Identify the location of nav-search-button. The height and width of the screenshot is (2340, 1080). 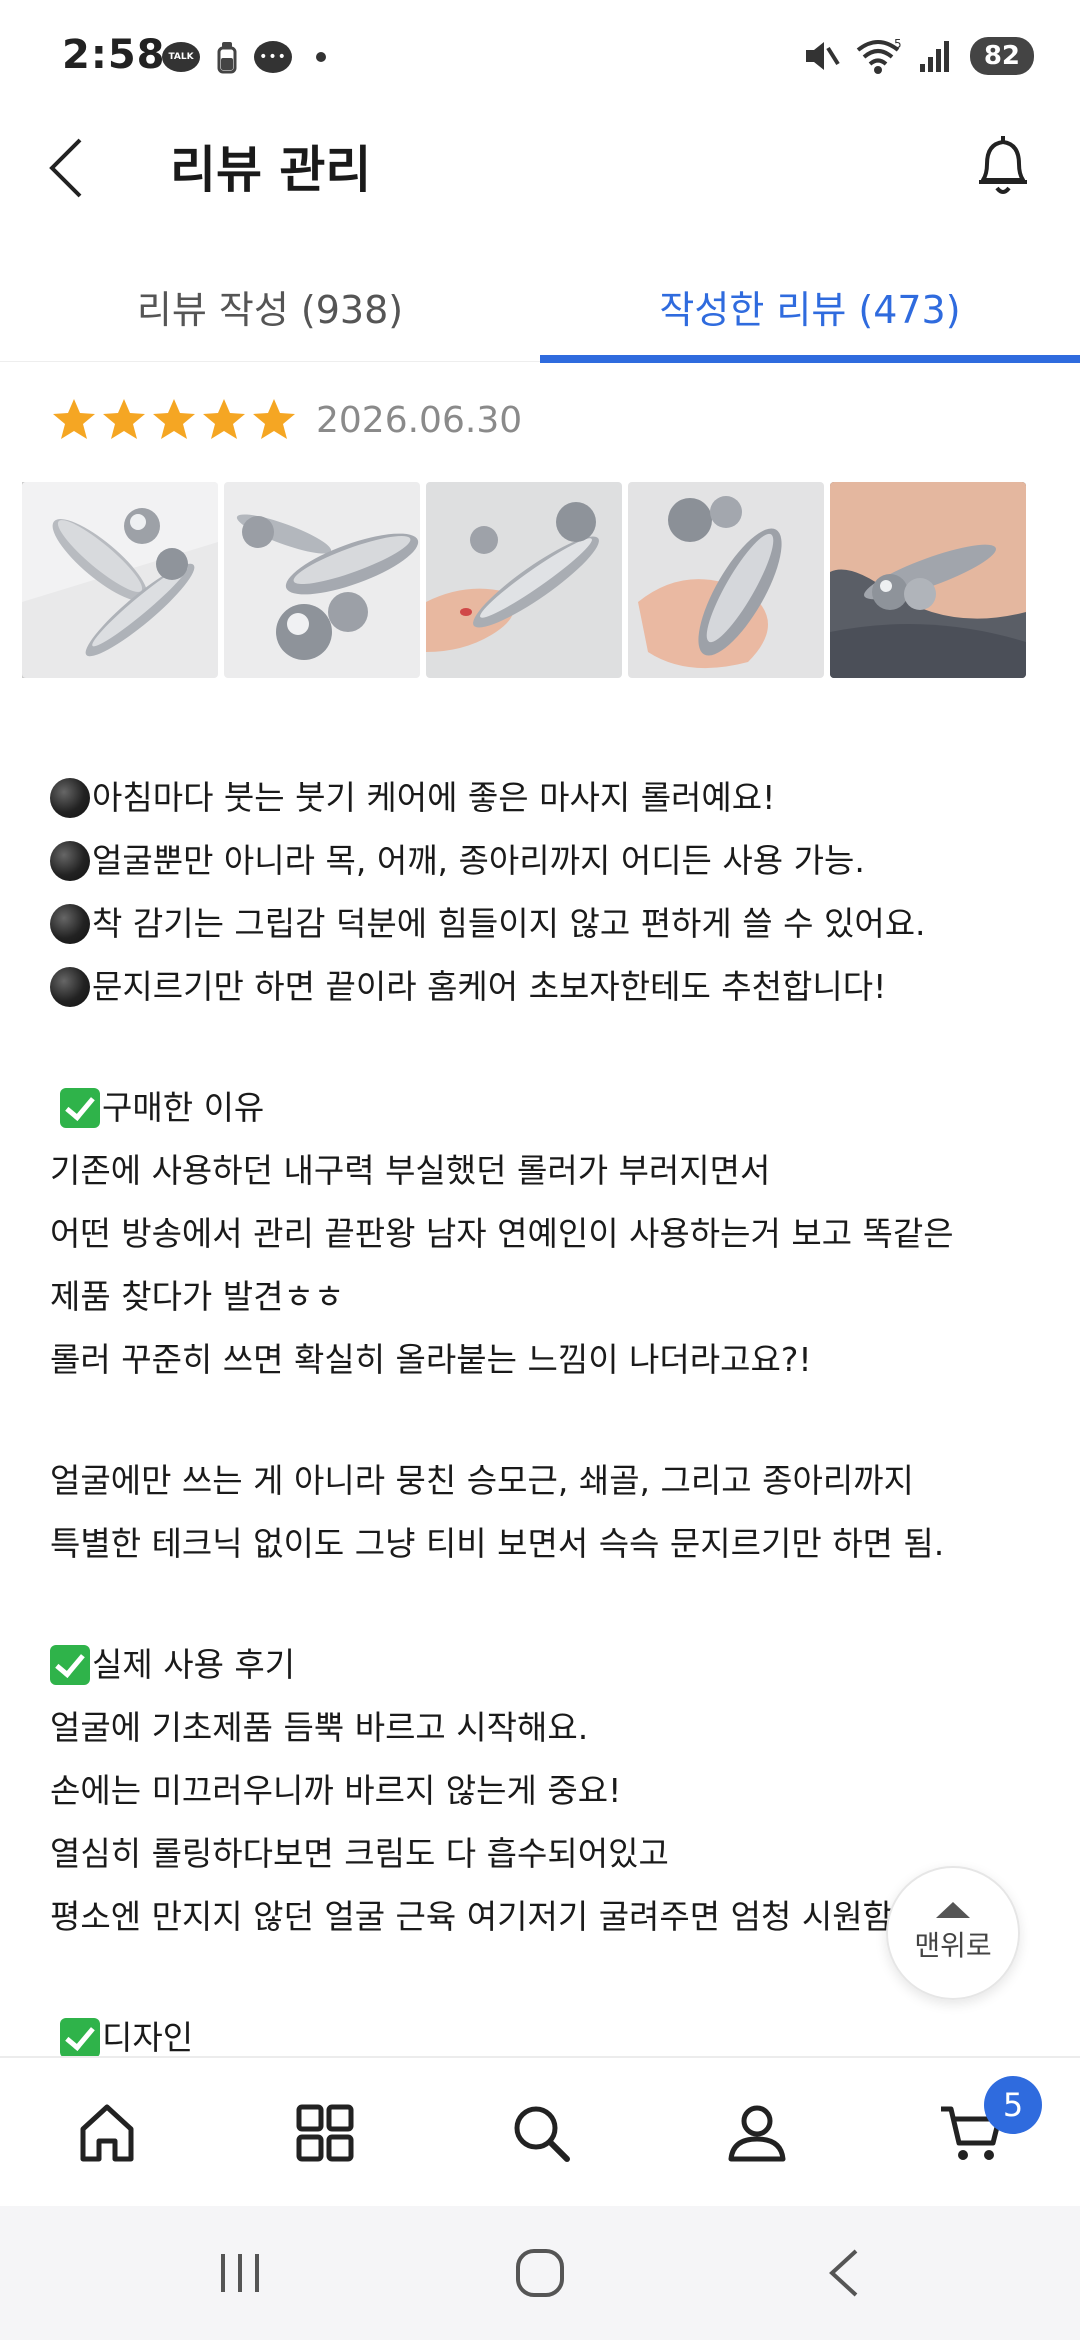
(541, 2133).